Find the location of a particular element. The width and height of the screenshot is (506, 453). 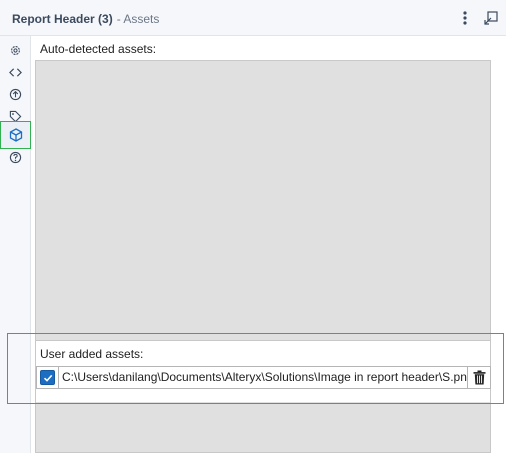

panel-subtitle: - Assets is located at coordinates (138, 19).